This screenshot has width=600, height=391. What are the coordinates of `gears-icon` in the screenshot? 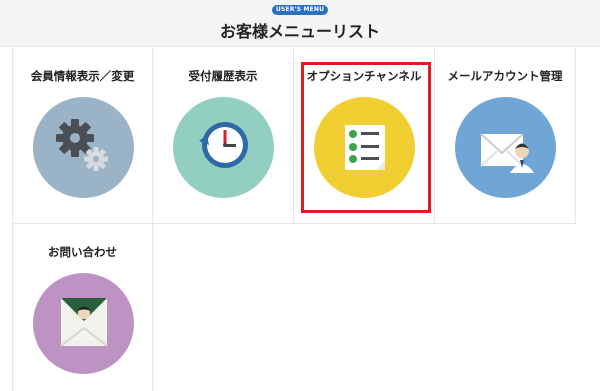 It's located at (83, 147).